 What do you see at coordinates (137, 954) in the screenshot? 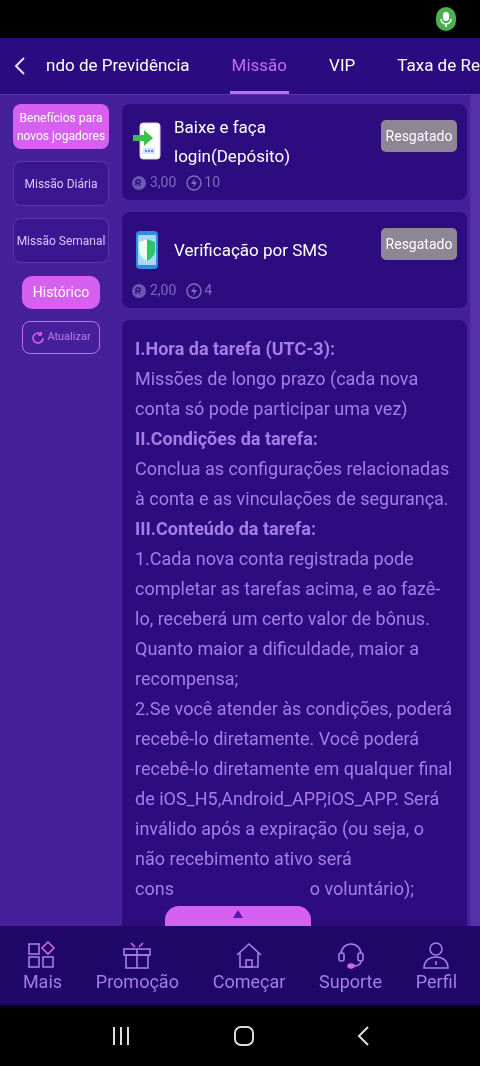
I see `gift-icon` at bounding box center [137, 954].